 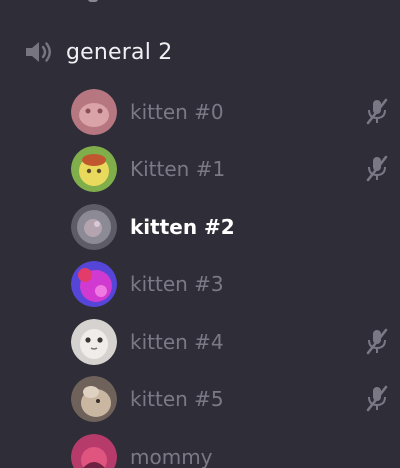 I want to click on member-kitten-3: kitten #3, so click(x=200, y=285).